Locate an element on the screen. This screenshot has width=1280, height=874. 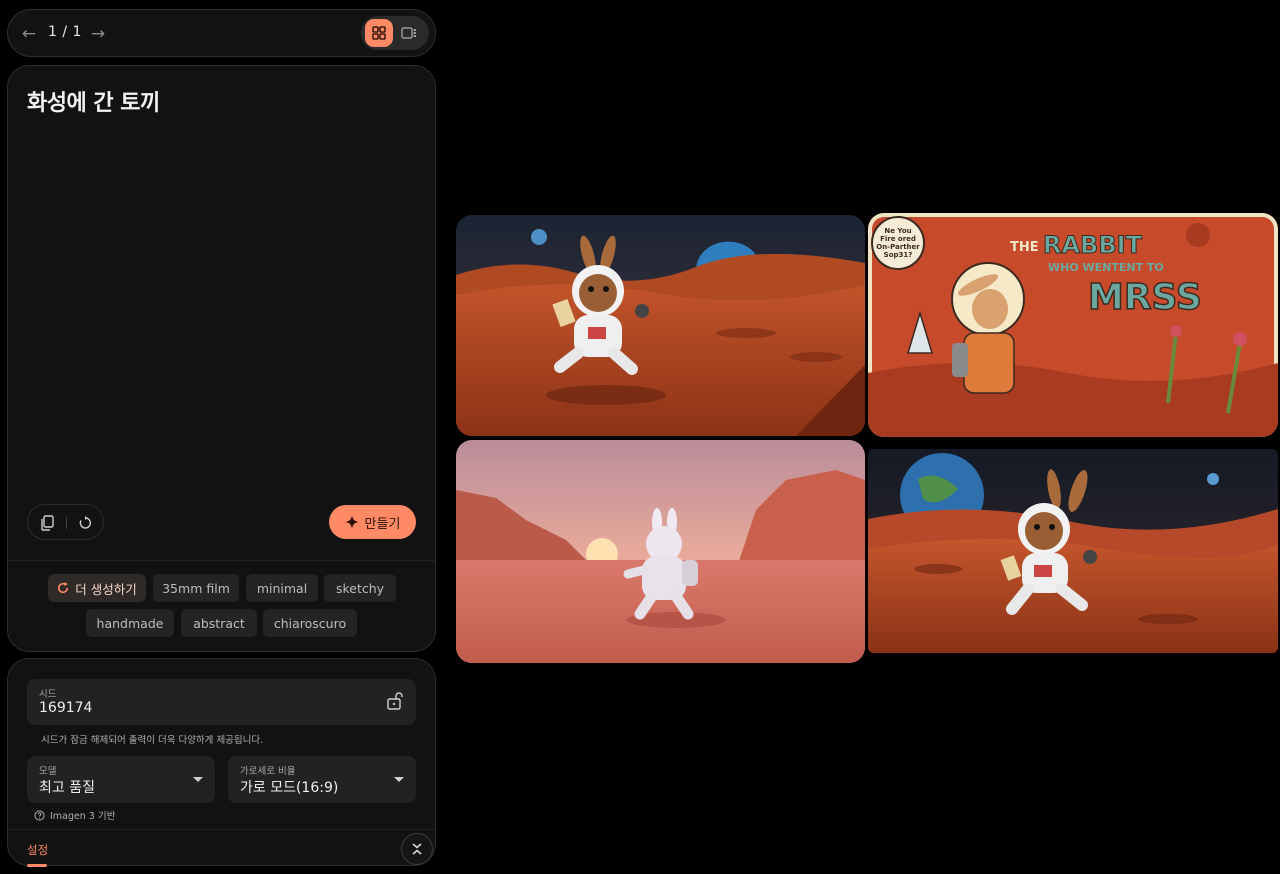
single-view-icon is located at coordinates (408, 33).